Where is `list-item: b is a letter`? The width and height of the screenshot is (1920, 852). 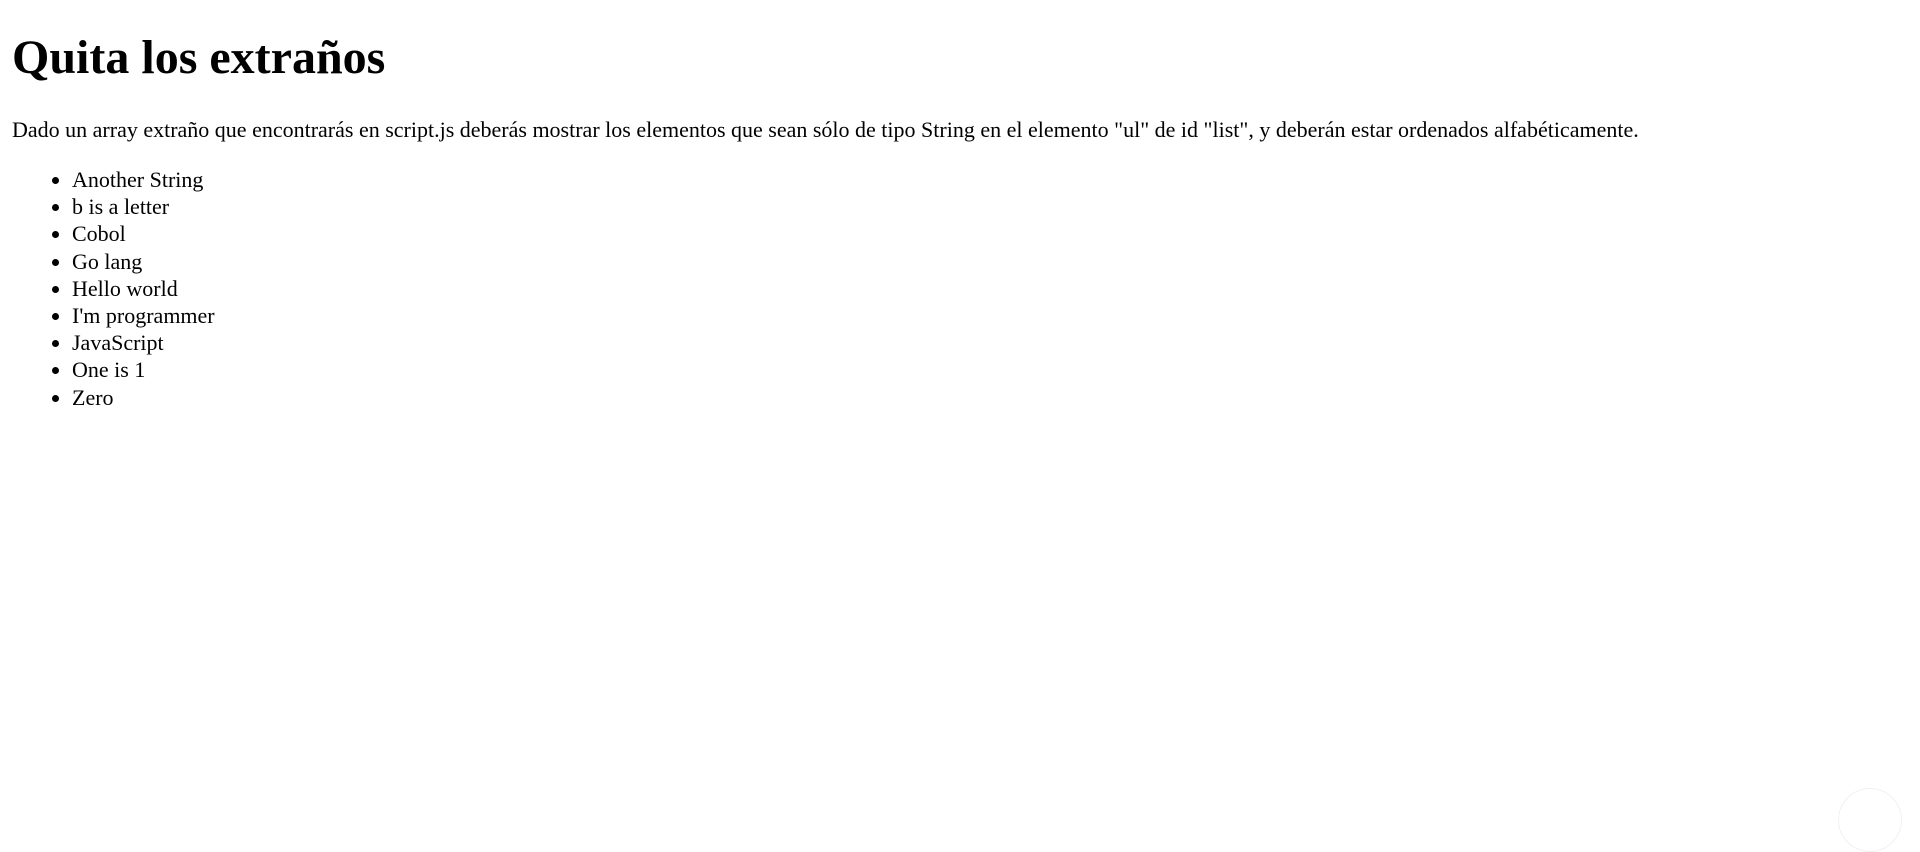
list-item: b is a letter is located at coordinates (143, 206).